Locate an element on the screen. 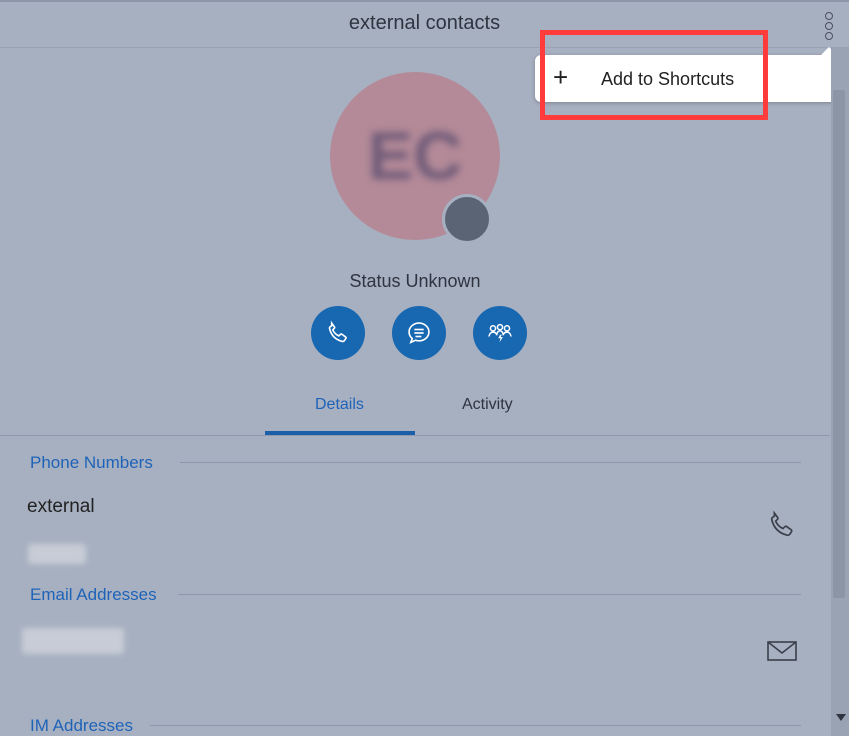  call-button is located at coordinates (338, 333).